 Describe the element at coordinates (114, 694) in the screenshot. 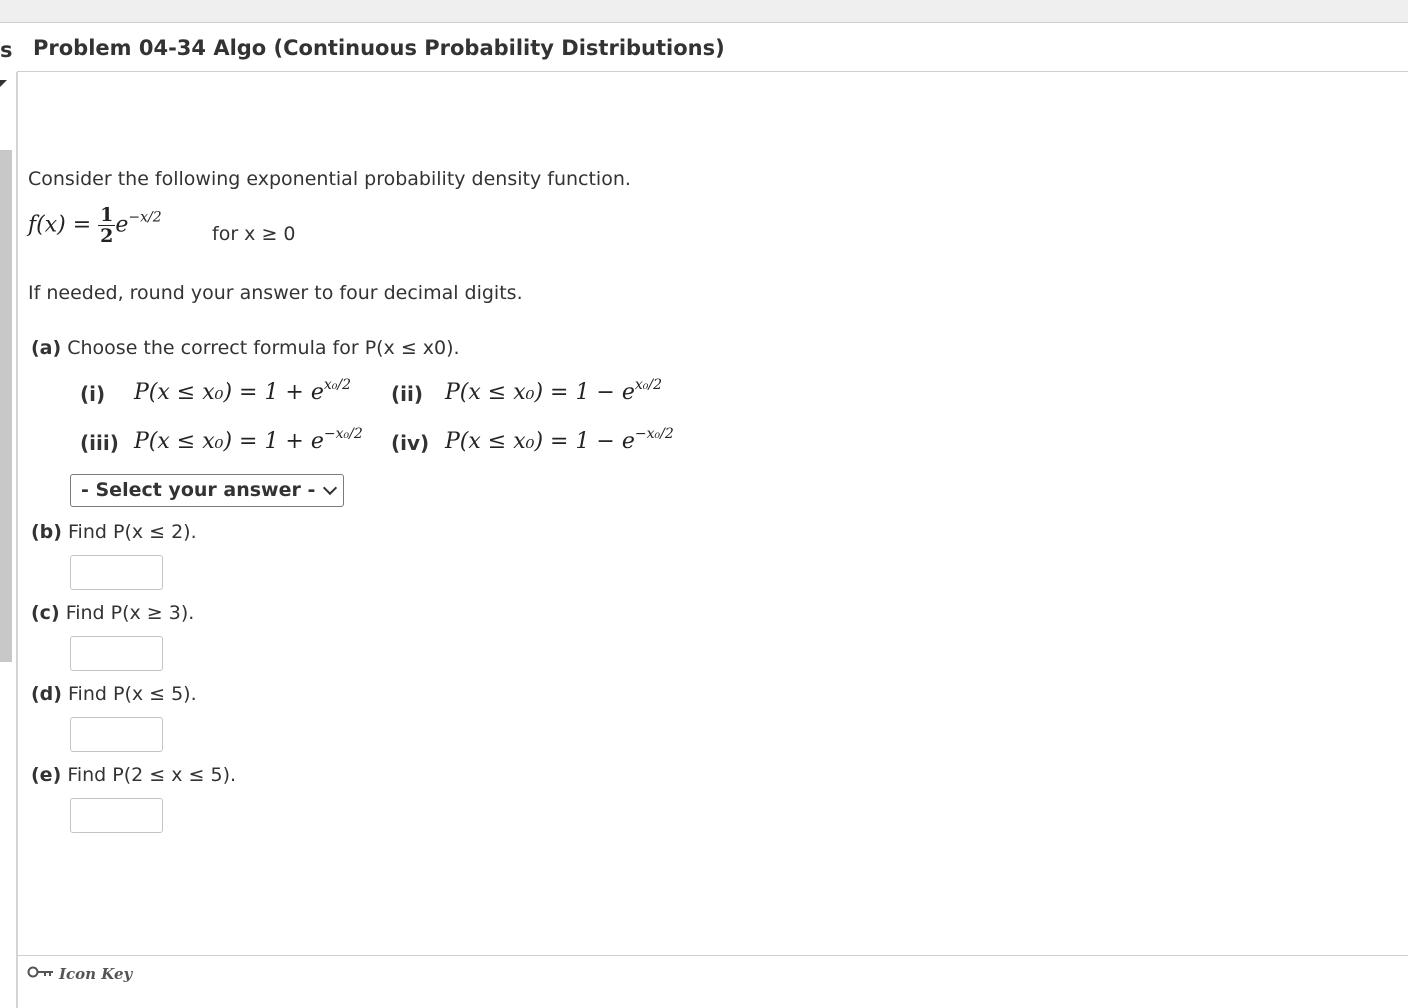

I see `part-d-question: (d) Find P(x ≤ 5).` at that location.